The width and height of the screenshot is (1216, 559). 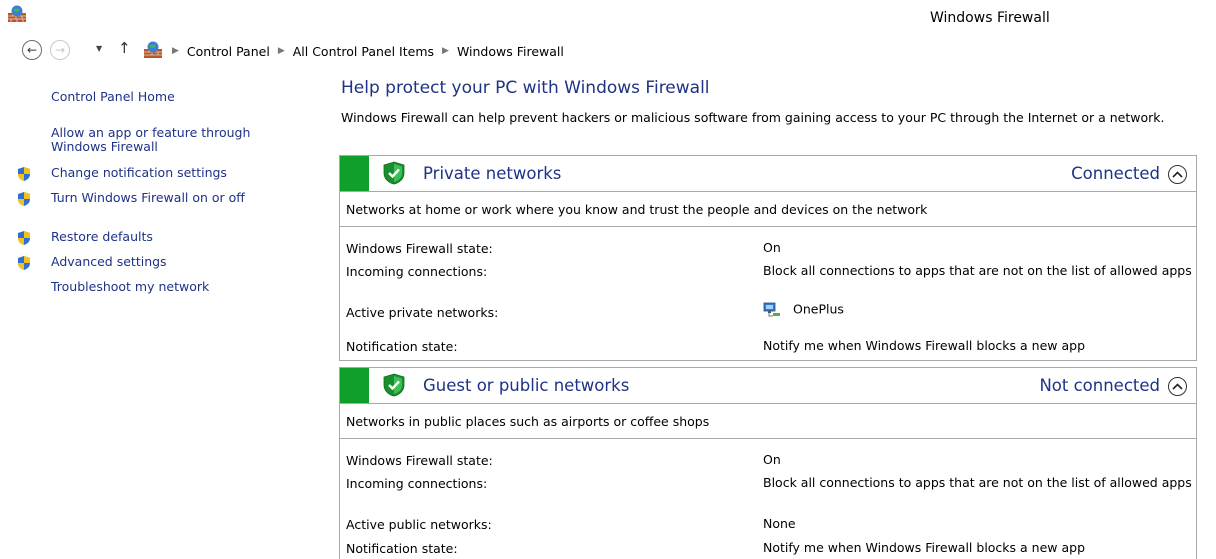 I want to click on row-label: Active private networks:, so click(x=422, y=312).